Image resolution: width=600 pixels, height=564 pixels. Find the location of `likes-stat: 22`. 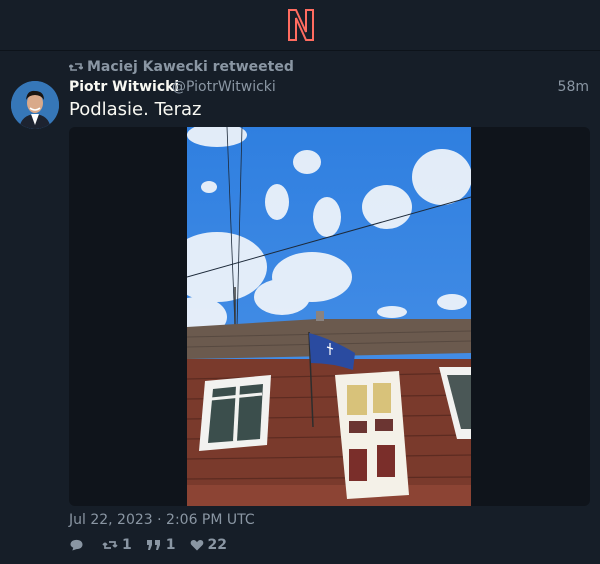

likes-stat: 22 is located at coordinates (208, 545).